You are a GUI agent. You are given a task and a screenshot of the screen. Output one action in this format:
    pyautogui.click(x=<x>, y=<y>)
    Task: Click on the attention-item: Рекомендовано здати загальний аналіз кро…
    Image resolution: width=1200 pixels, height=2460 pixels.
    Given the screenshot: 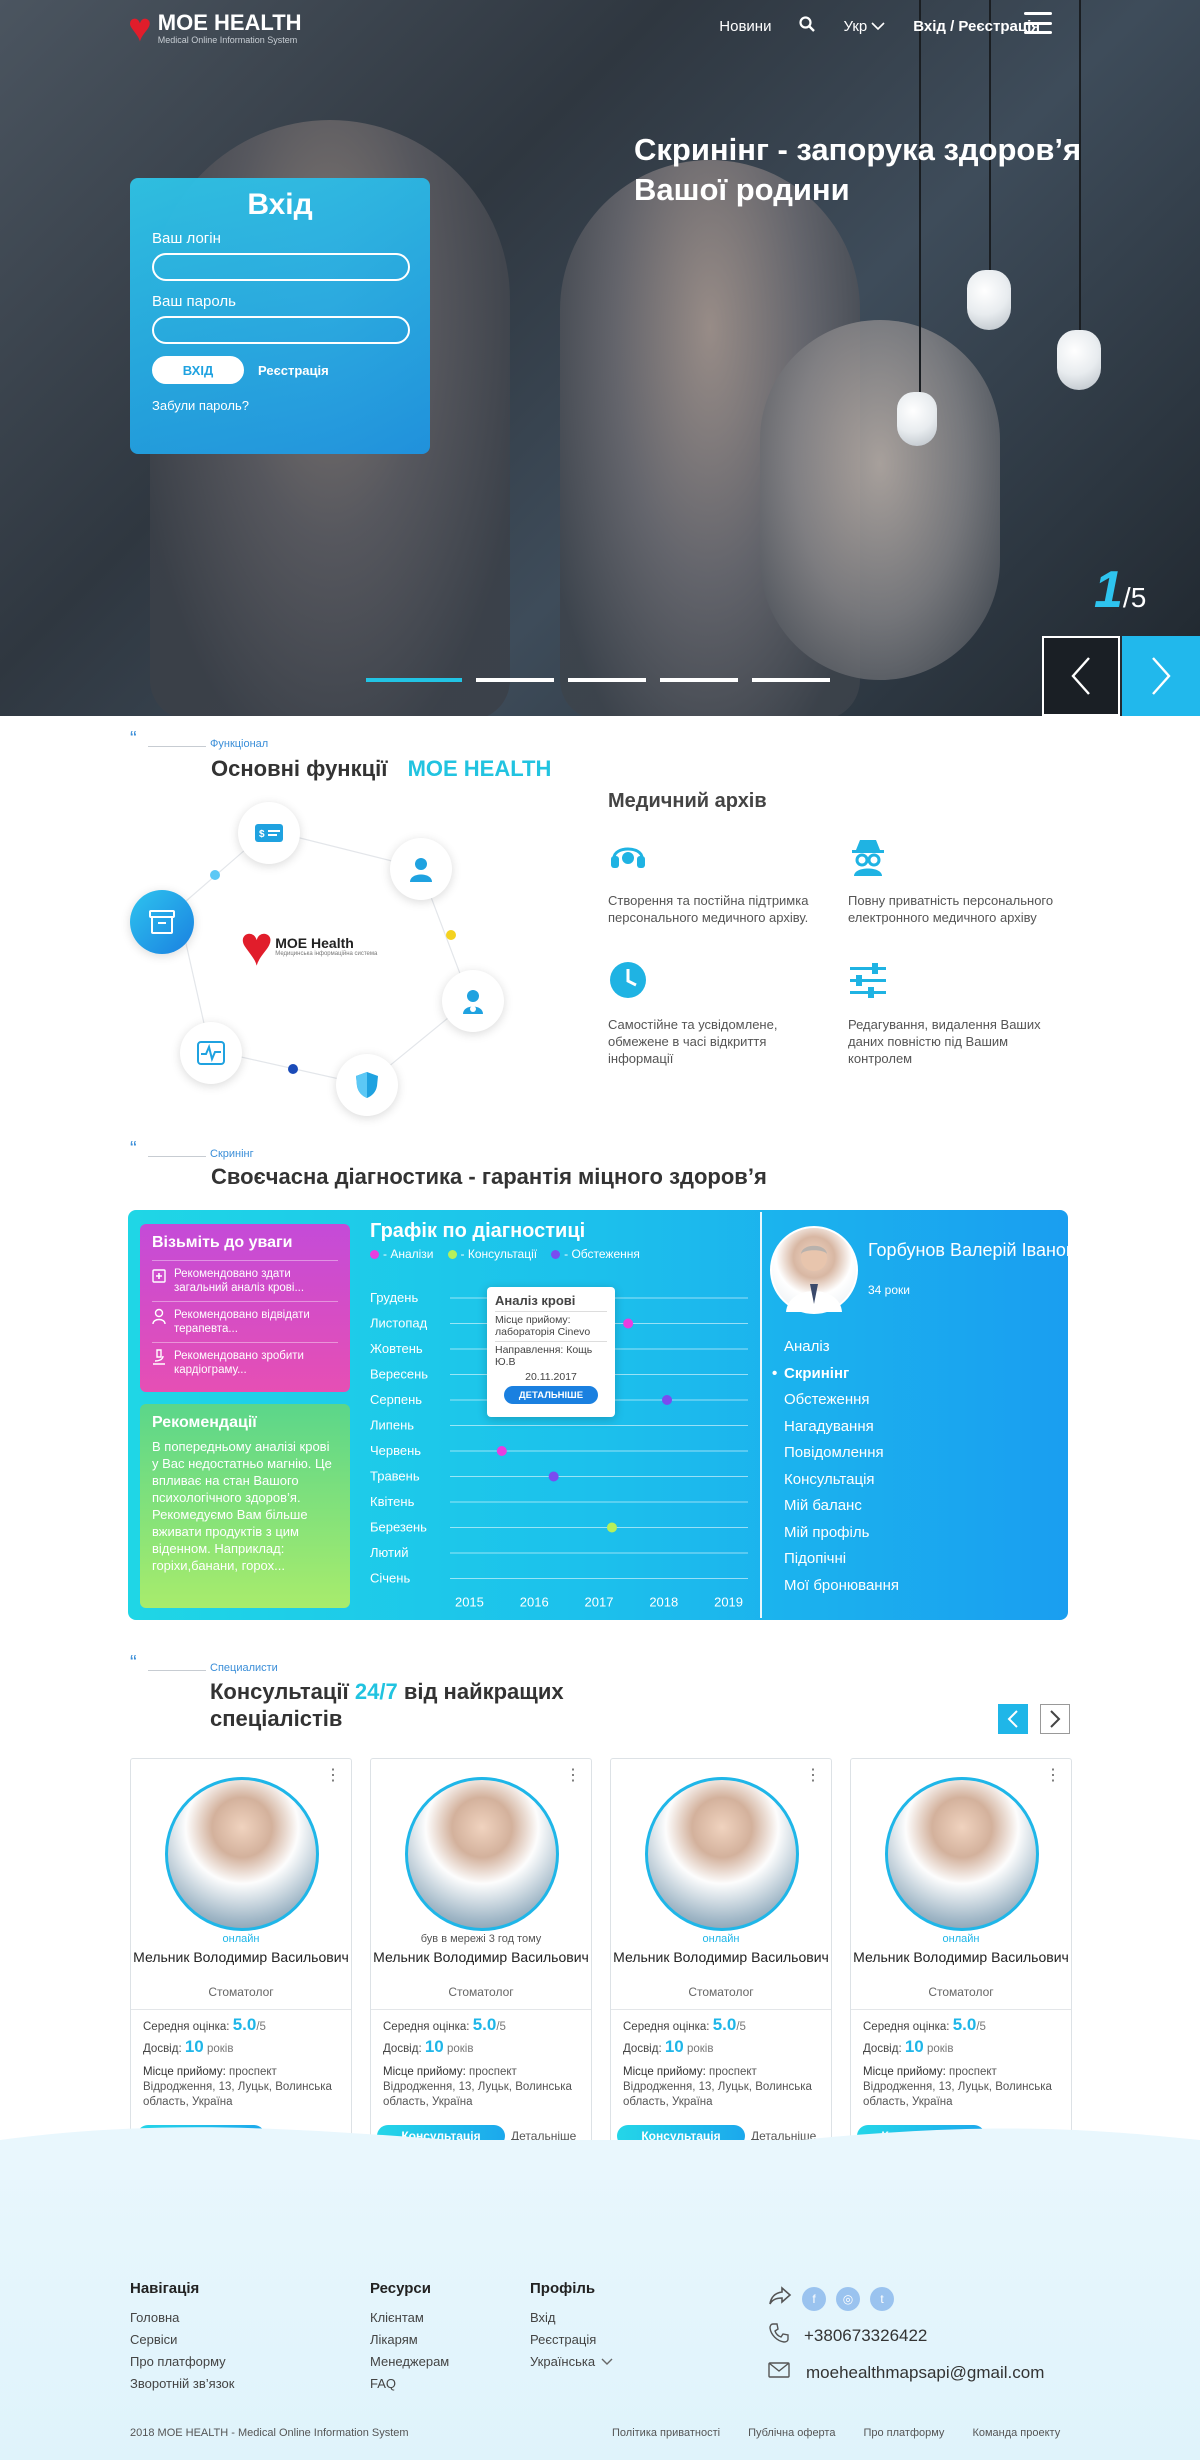 What is the action you would take?
    pyautogui.click(x=245, y=1280)
    